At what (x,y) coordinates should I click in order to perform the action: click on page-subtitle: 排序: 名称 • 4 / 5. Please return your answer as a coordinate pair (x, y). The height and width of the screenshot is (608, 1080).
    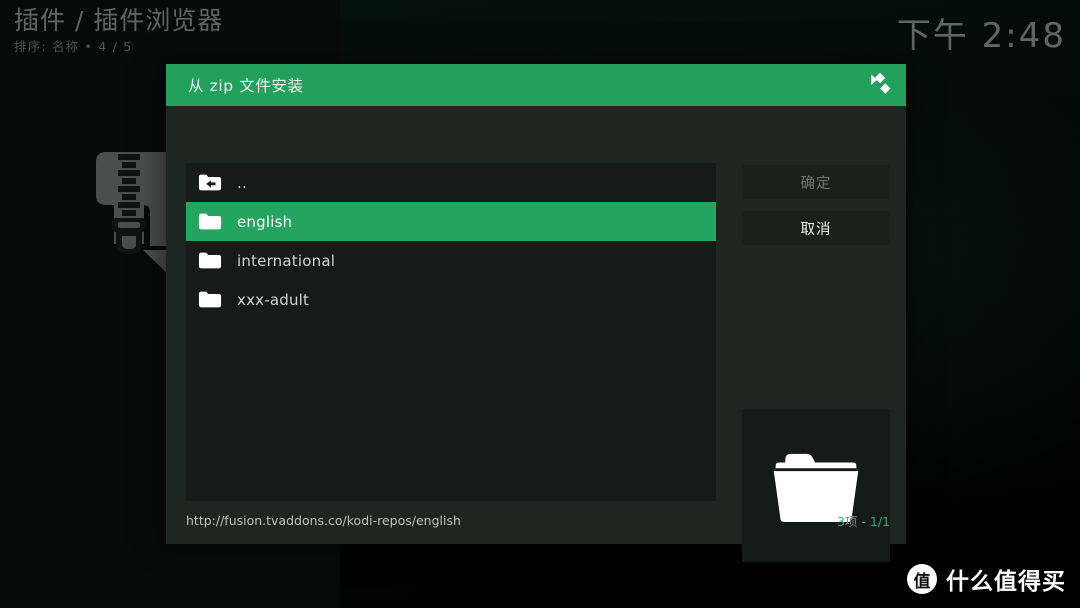
    Looking at the image, I should click on (73, 46).